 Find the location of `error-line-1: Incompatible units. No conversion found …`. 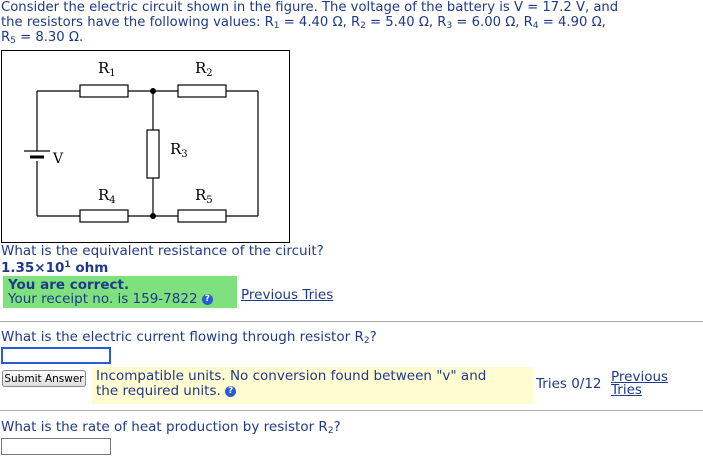

error-line-1: Incompatible units. No conversion found … is located at coordinates (291, 376).